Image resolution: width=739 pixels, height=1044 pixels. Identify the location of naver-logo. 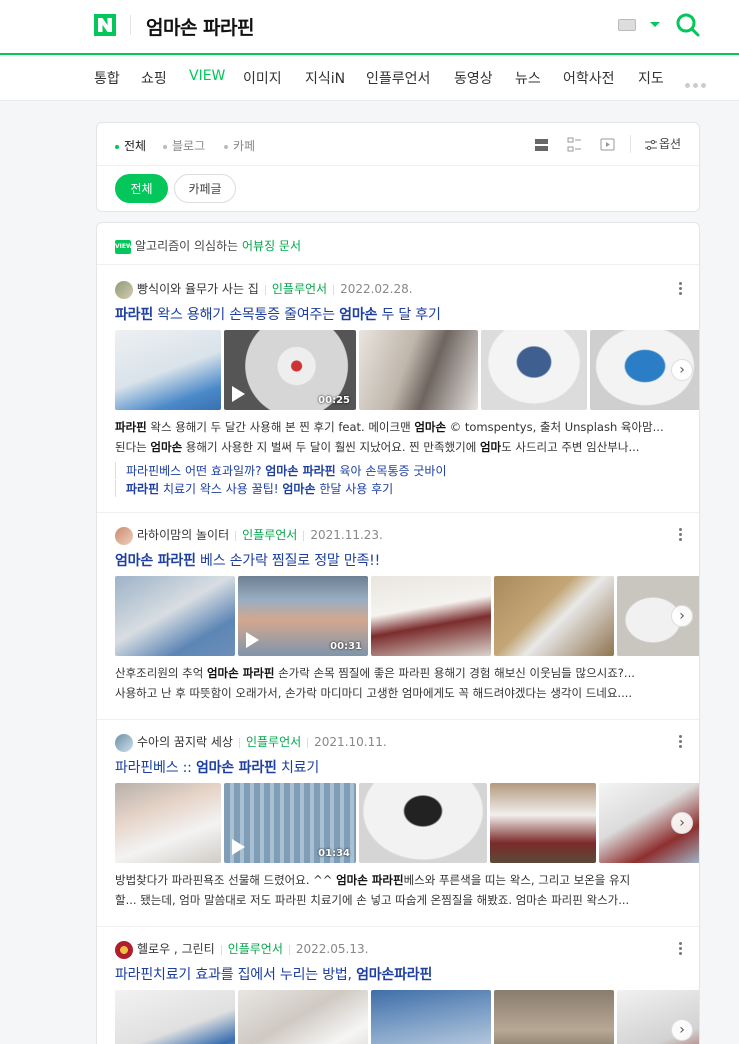
(105, 25).